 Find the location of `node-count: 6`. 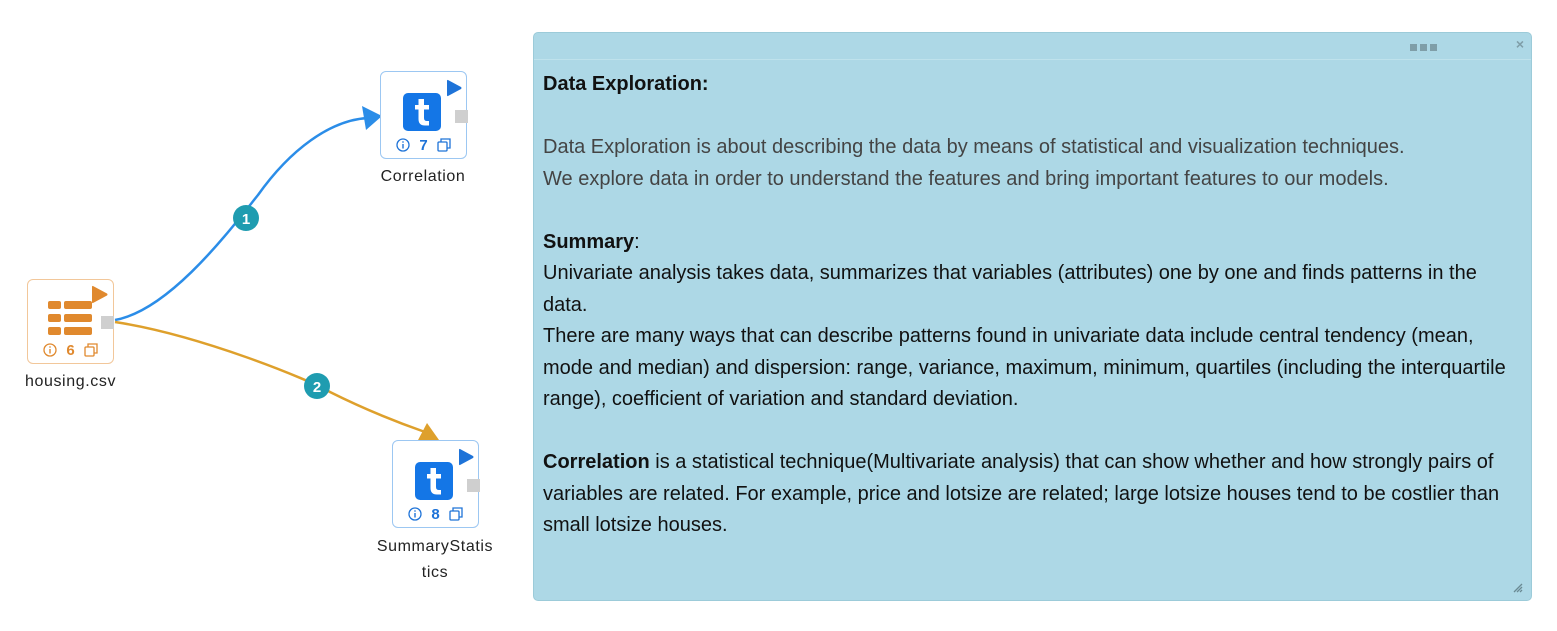

node-count: 6 is located at coordinates (70, 350).